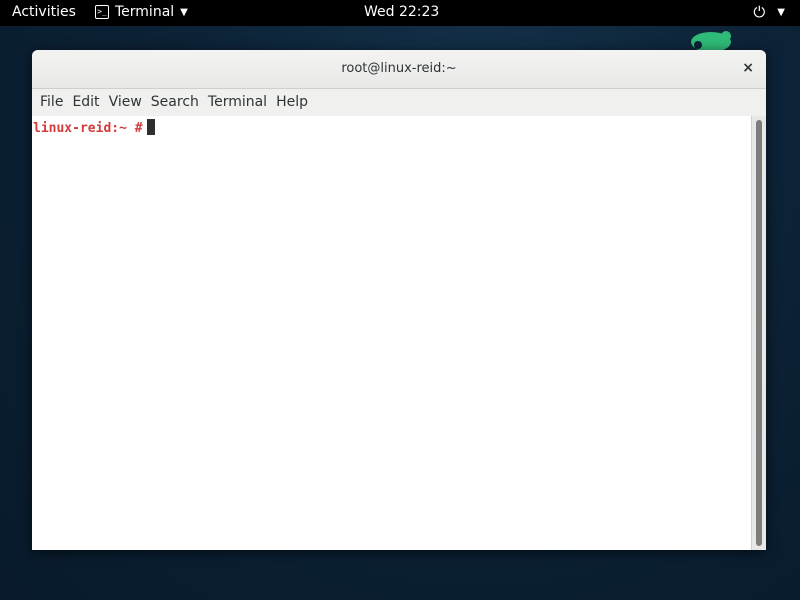 The width and height of the screenshot is (800, 600). What do you see at coordinates (241, 102) in the screenshot?
I see `menu-terminal: Terminal` at bounding box center [241, 102].